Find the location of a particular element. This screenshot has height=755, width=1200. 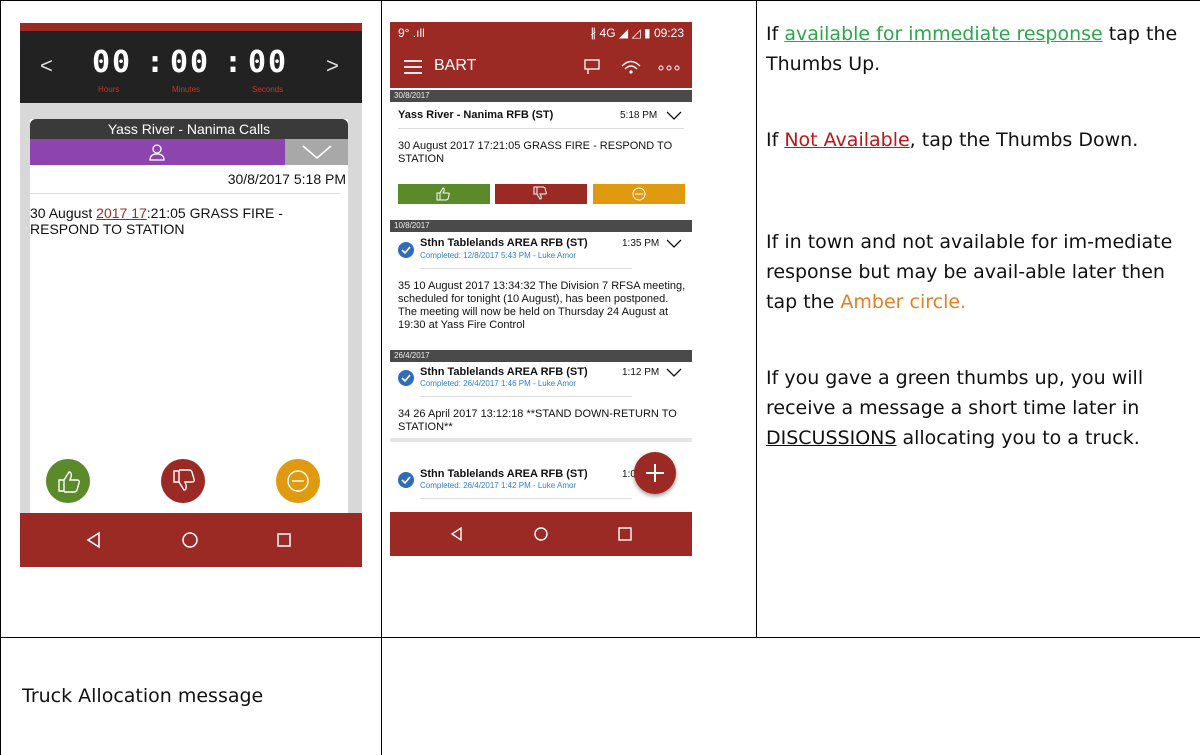

timer-hours: 00 is located at coordinates (112, 62).